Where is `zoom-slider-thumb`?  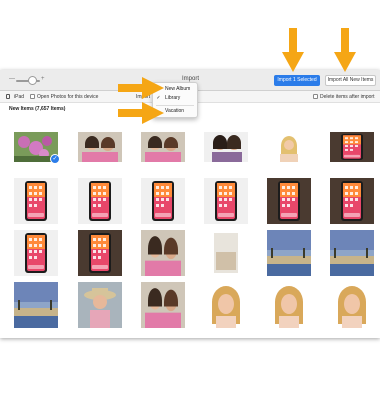 zoom-slider-thumb is located at coordinates (32, 80).